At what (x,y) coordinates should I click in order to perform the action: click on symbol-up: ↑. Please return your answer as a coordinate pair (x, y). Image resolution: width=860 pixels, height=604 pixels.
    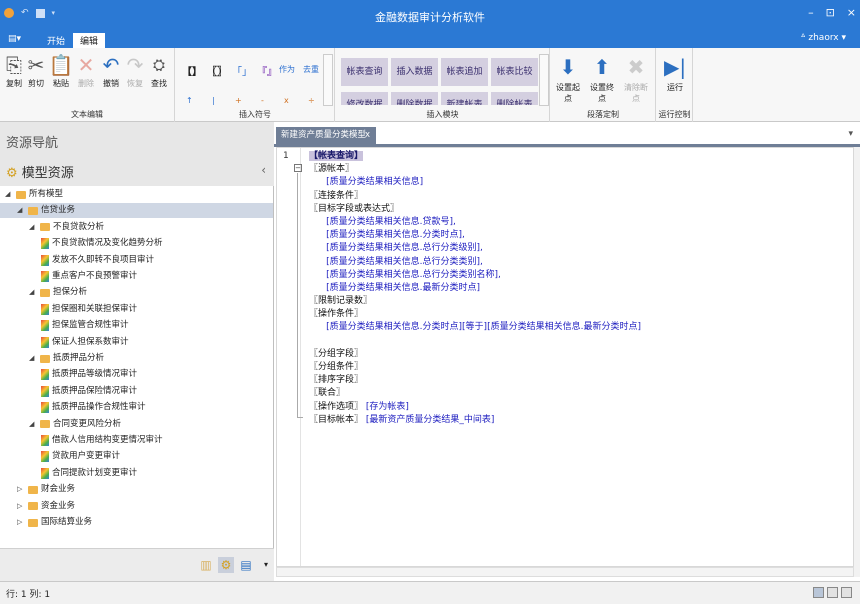
    Looking at the image, I should click on (189, 100).